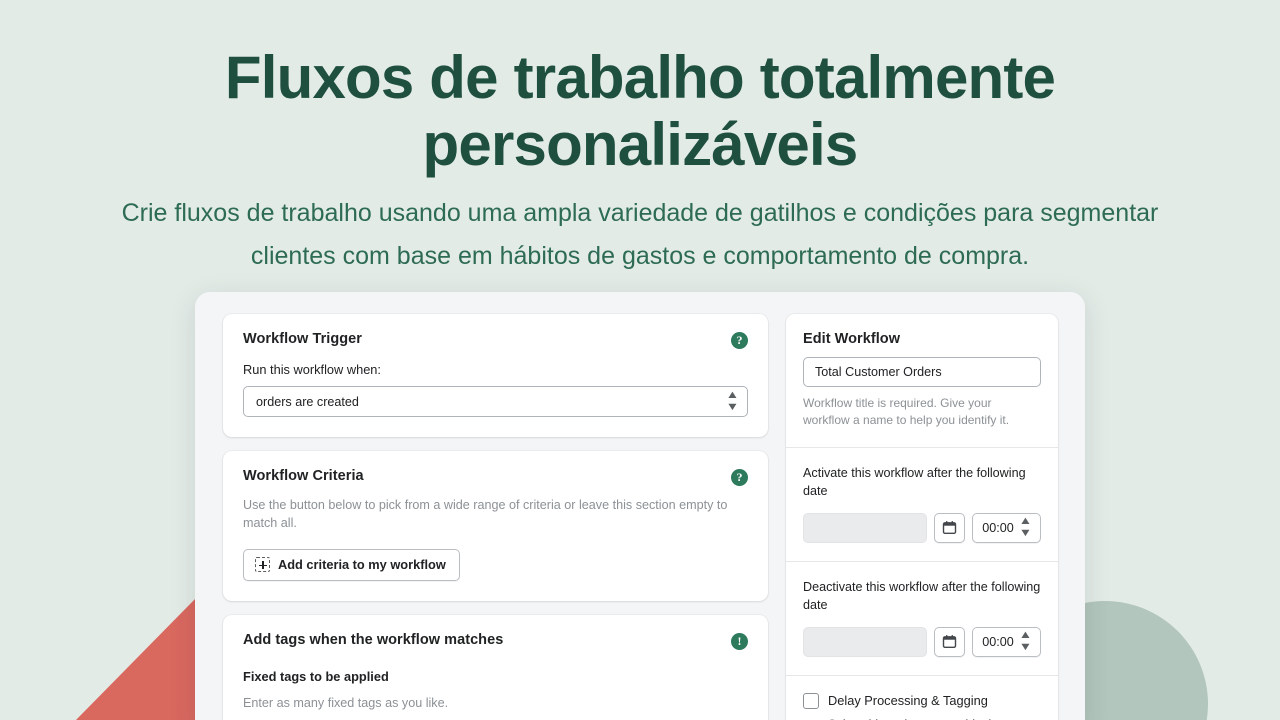  Describe the element at coordinates (908, 701) in the screenshot. I see `delay-processing-label: Delay Processing & Tagging` at that location.